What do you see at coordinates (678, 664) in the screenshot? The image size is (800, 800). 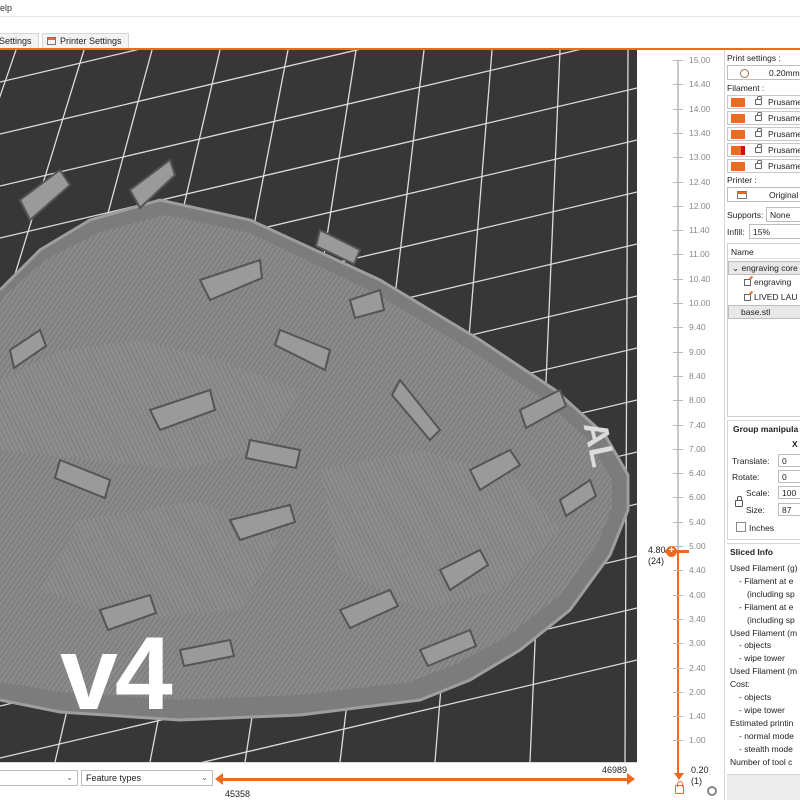 I see `layer-slider-active-range` at bounding box center [678, 664].